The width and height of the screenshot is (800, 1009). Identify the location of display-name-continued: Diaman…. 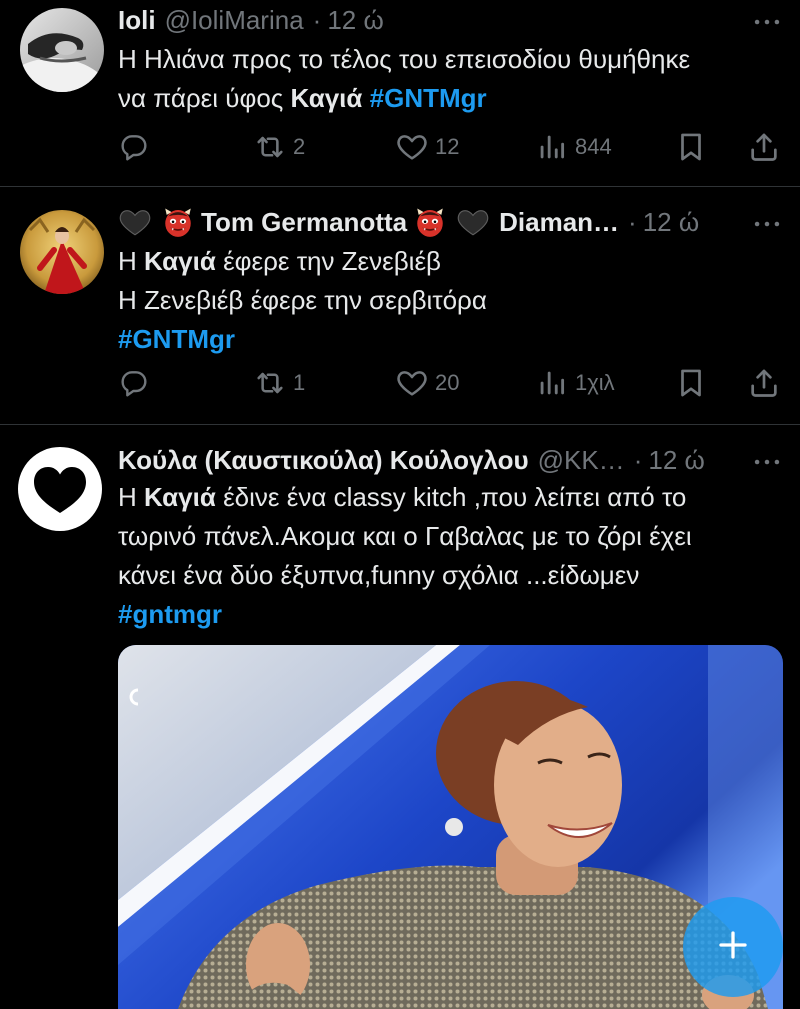
(559, 222).